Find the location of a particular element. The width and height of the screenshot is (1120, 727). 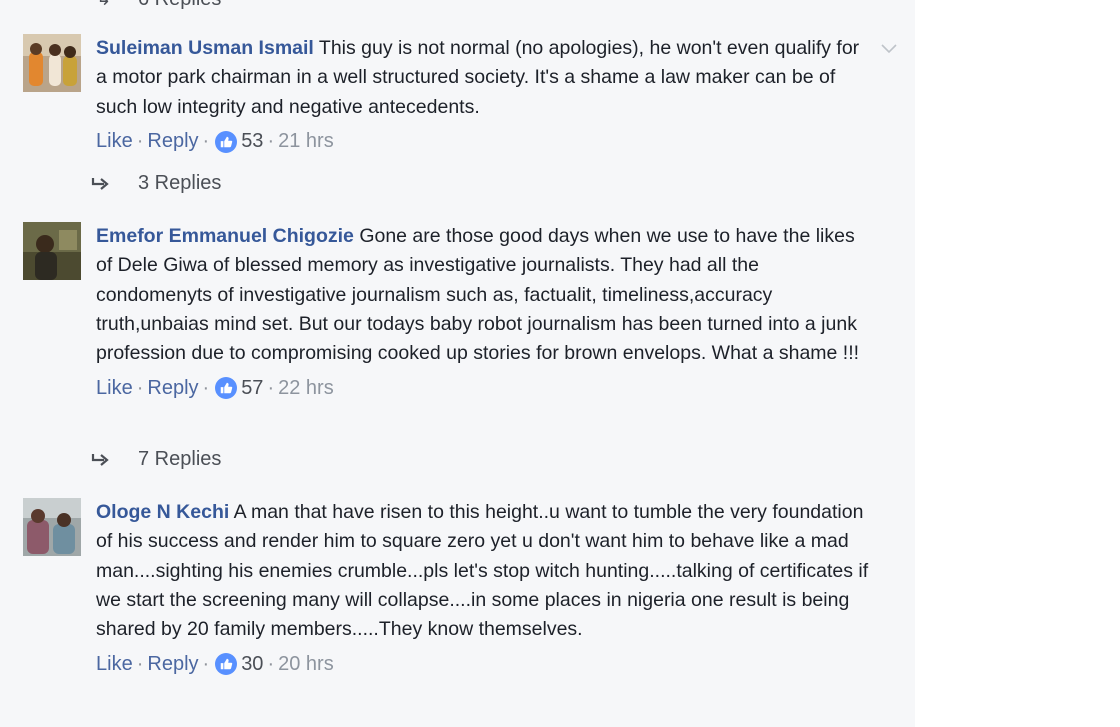

view-replies-link: ↳6 Replies is located at coordinates (158, 5).